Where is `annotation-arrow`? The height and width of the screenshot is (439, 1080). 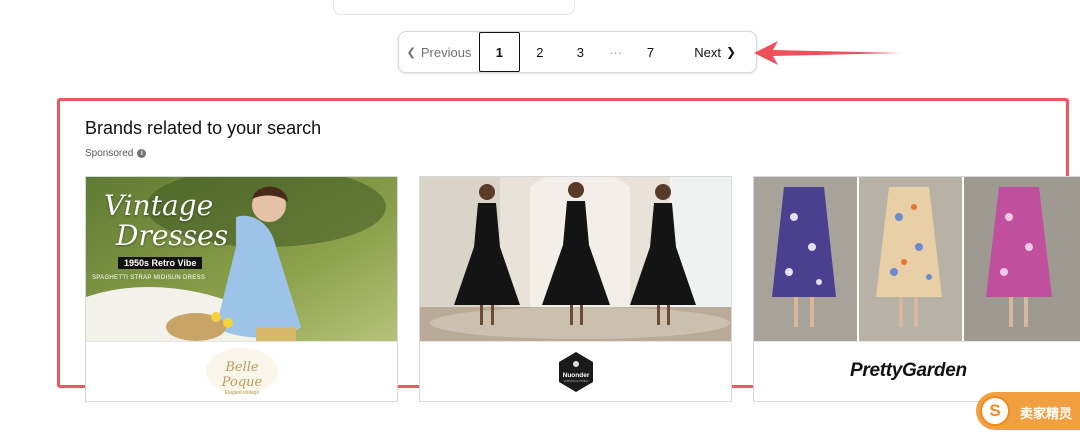
annotation-arrow is located at coordinates (828, 53).